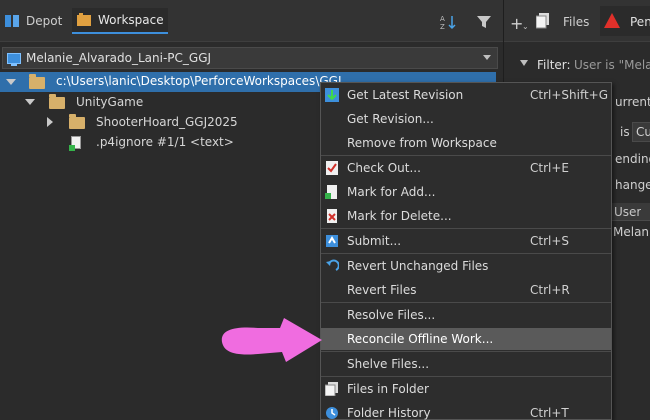  What do you see at coordinates (550, 290) in the screenshot?
I see `menu-shortcut: Ctrl+R` at bounding box center [550, 290].